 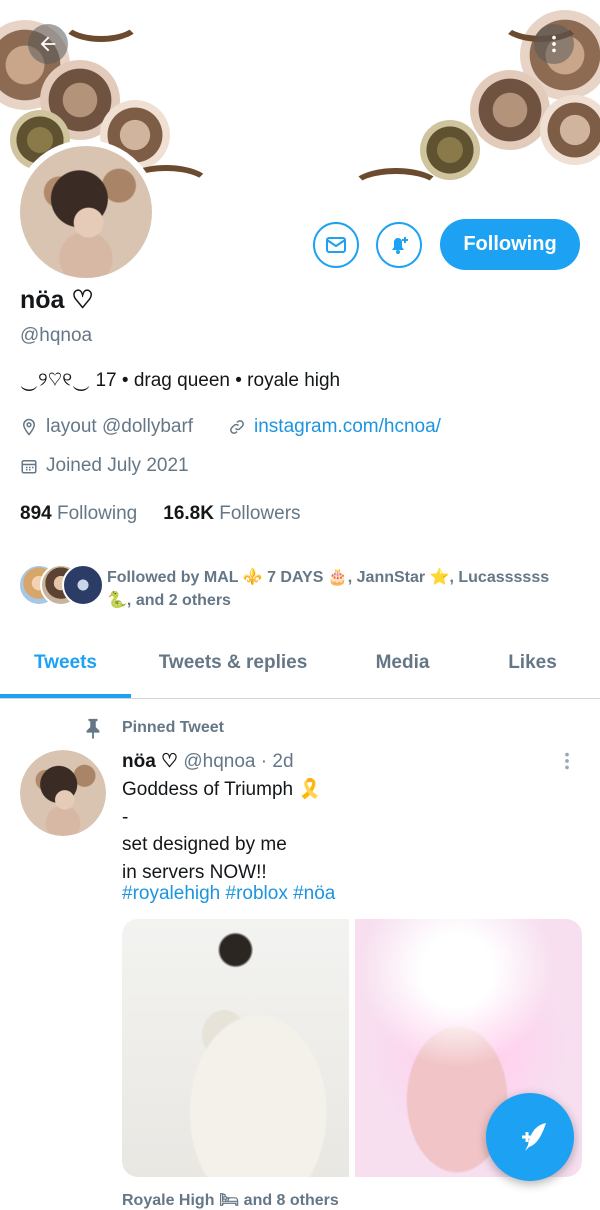 I want to click on tweet-header: nöa ♡ @hqnoa · 2d, so click(x=208, y=761).